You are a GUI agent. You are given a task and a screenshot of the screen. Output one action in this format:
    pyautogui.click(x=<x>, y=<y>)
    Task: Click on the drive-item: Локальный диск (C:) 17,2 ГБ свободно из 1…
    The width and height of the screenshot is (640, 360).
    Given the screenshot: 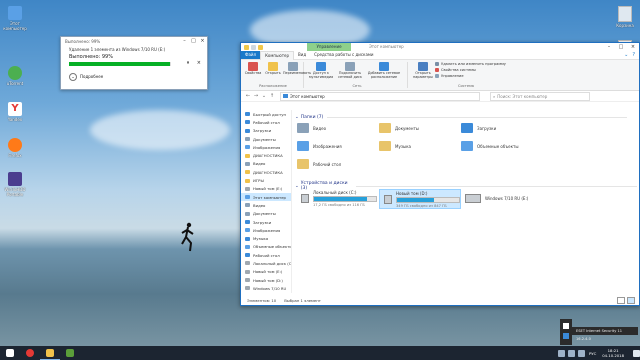 What is the action you would take?
    pyautogui.click(x=337, y=198)
    